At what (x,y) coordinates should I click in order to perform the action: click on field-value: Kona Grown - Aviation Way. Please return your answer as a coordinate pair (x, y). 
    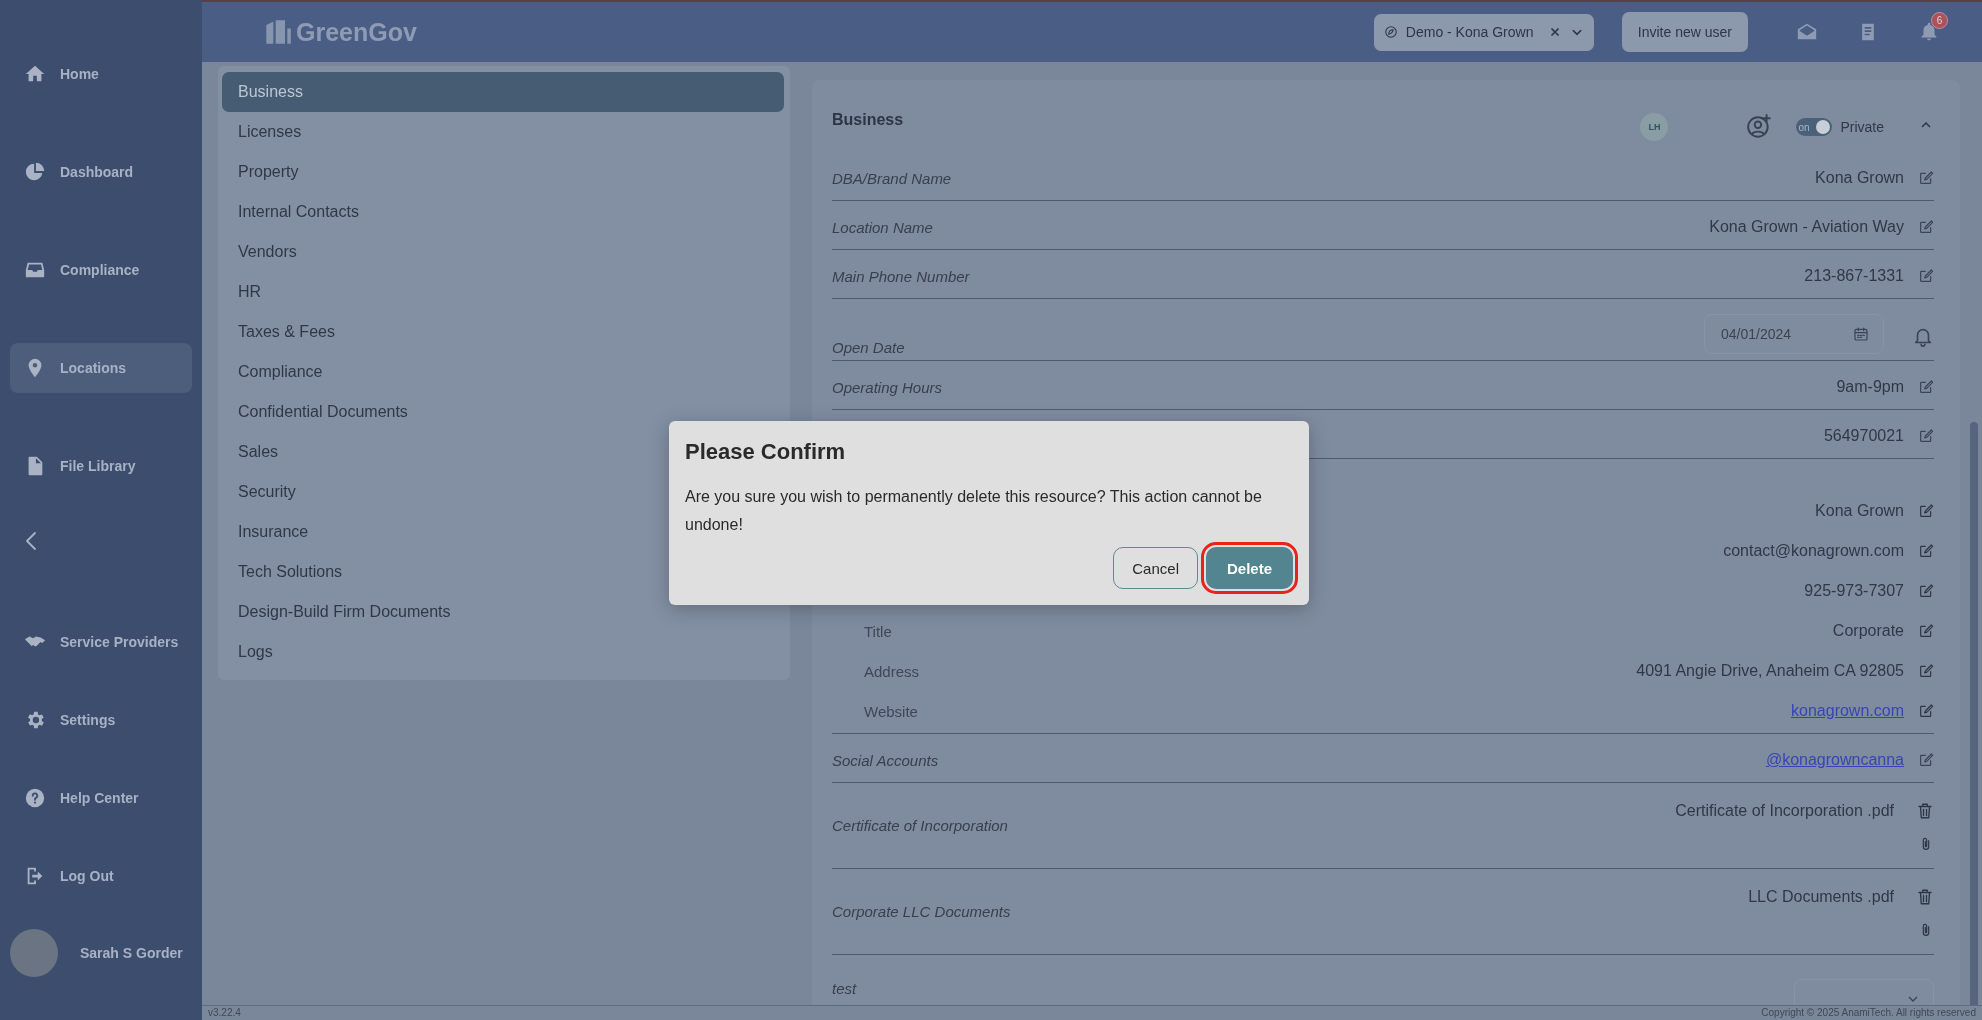
    Looking at the image, I should click on (1806, 227).